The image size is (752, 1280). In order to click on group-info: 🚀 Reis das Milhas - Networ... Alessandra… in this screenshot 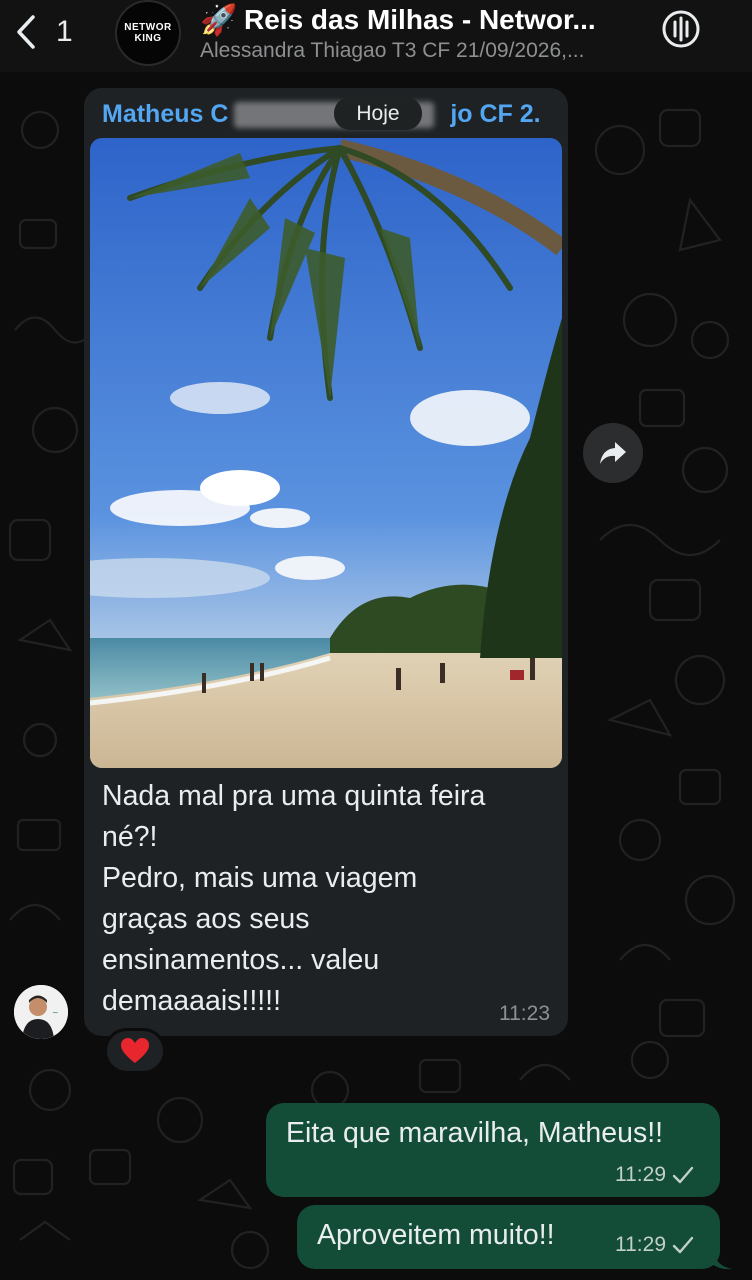, I will do `click(420, 32)`.